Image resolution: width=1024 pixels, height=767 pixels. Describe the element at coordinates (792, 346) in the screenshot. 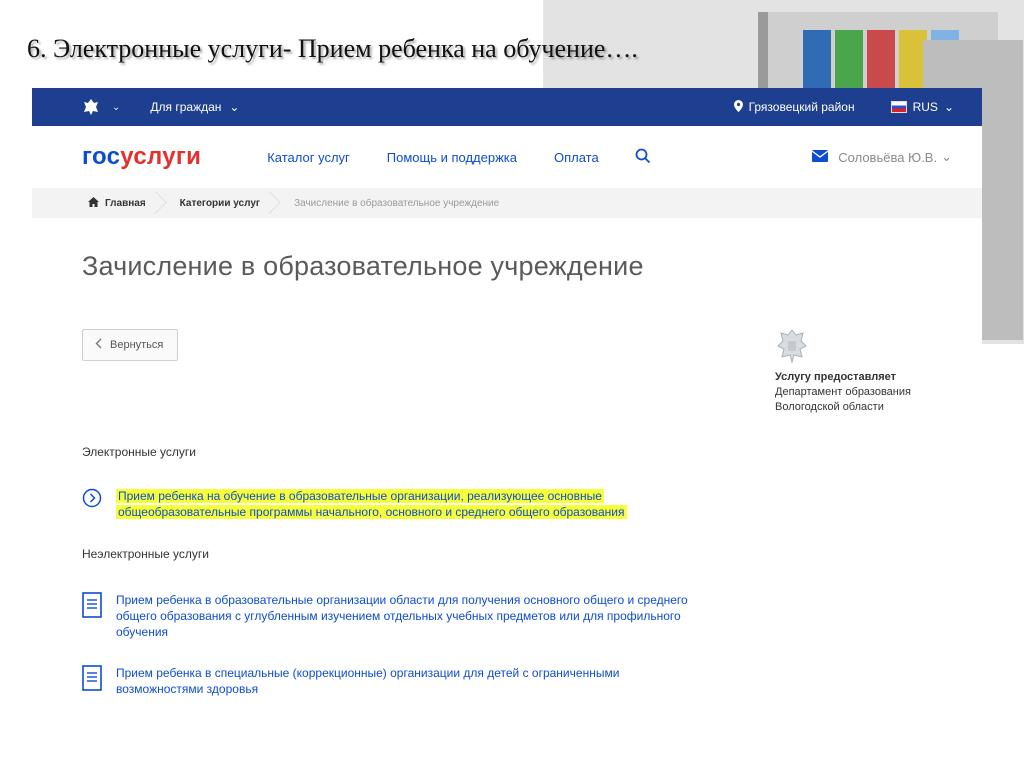

I see `coat-of-arms-icon` at that location.